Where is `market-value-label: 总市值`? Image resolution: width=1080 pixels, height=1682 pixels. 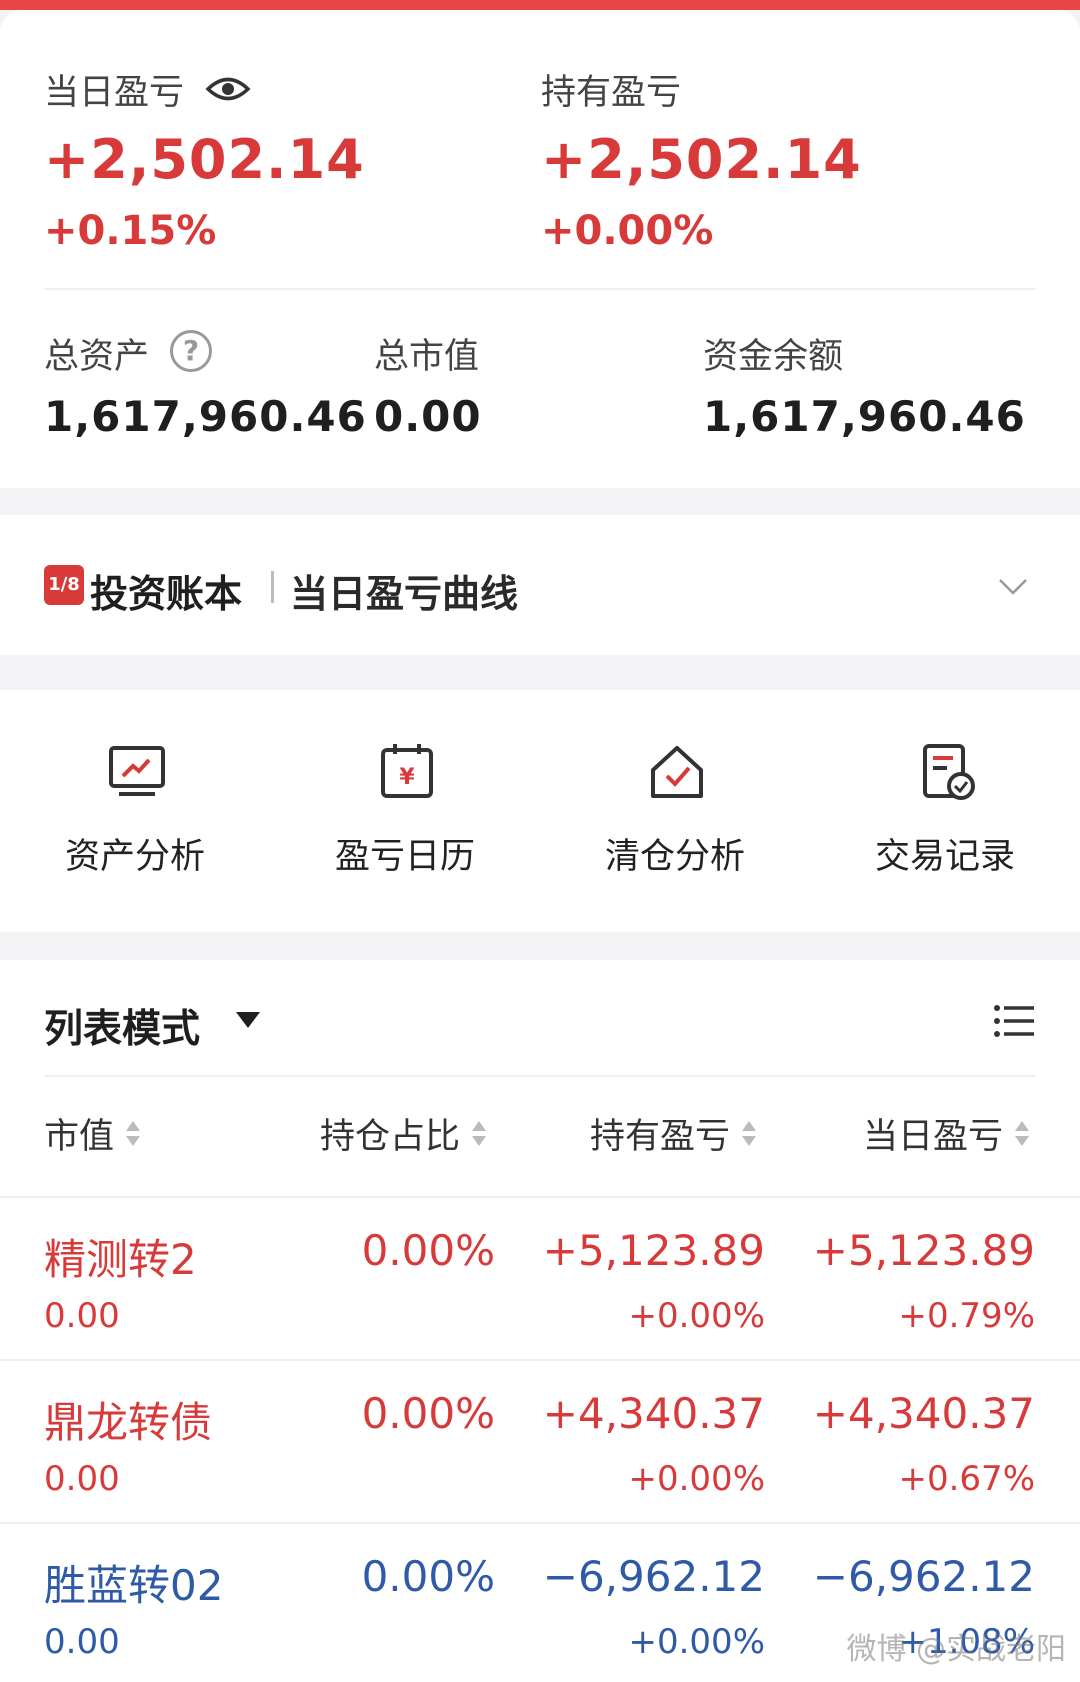
market-value-label: 总市值 is located at coordinates (427, 357).